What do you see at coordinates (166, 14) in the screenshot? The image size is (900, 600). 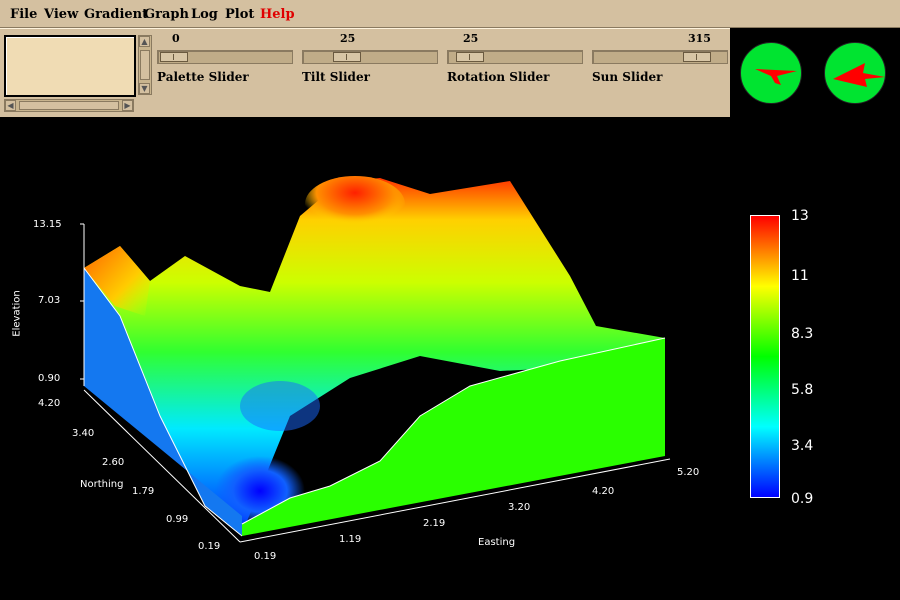 I see `menu-graph: Graph` at bounding box center [166, 14].